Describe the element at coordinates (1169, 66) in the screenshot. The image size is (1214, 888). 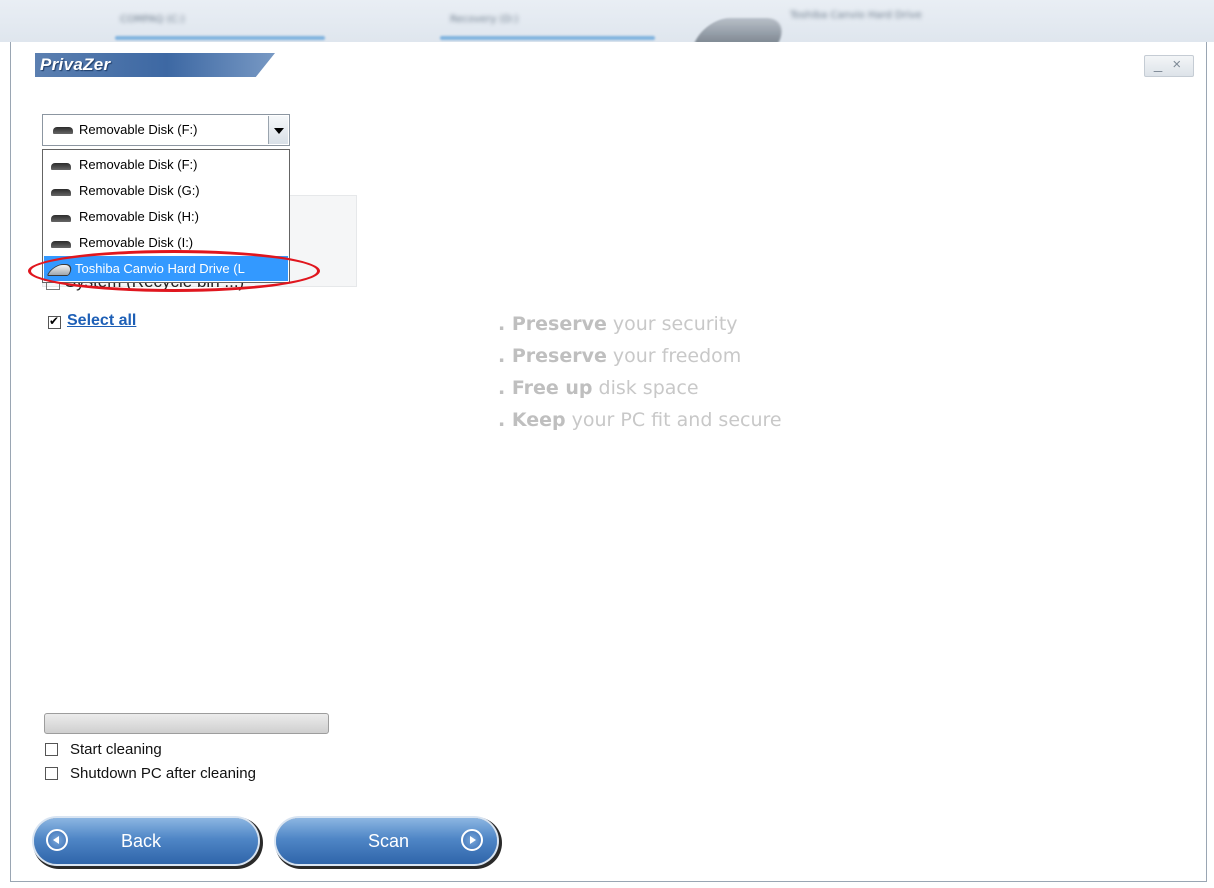
I see `window-controls: _ ×` at that location.